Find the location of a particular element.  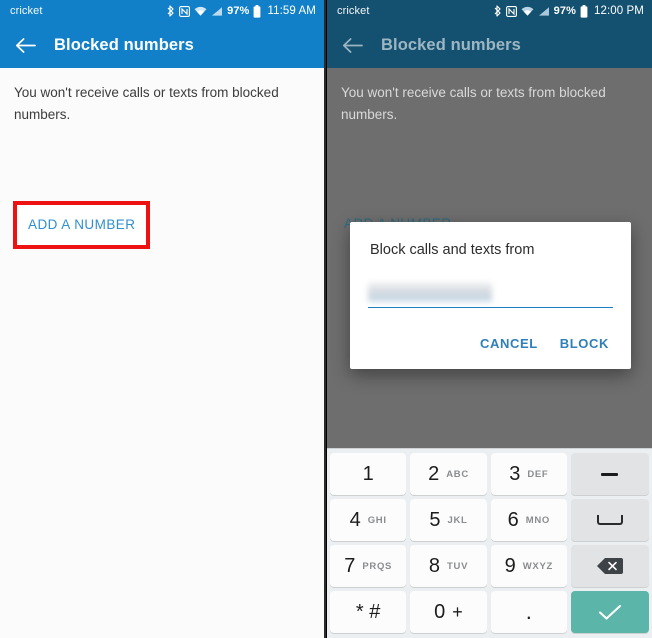

key-digit: * # is located at coordinates (368, 611).